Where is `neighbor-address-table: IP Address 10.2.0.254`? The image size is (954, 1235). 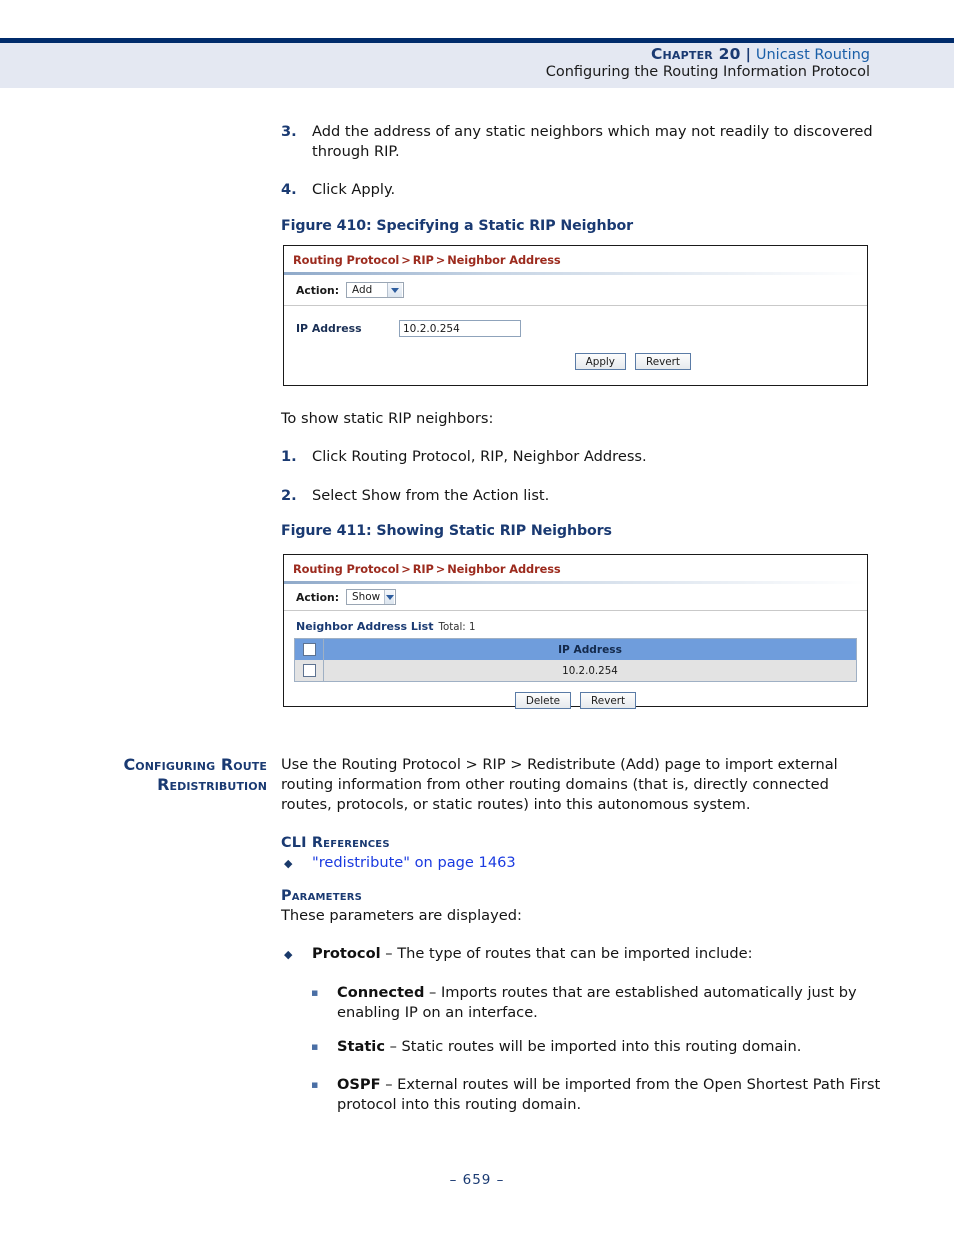
neighbor-address-table: IP Address 10.2.0.254 is located at coordinates (575, 660).